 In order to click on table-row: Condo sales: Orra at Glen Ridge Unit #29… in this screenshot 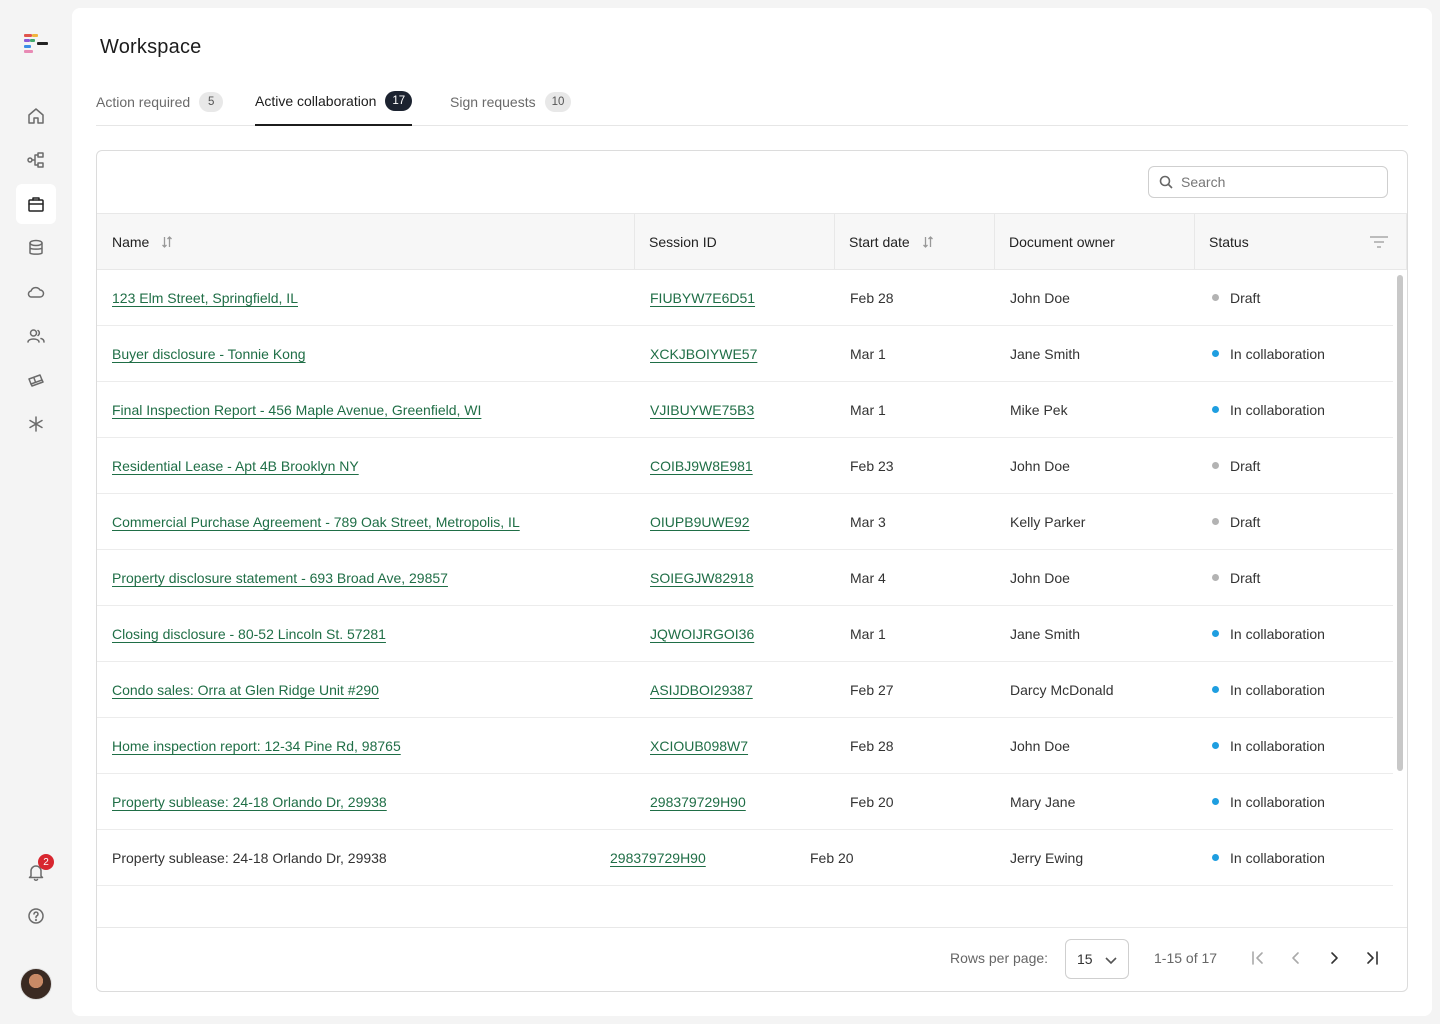, I will do `click(745, 690)`.